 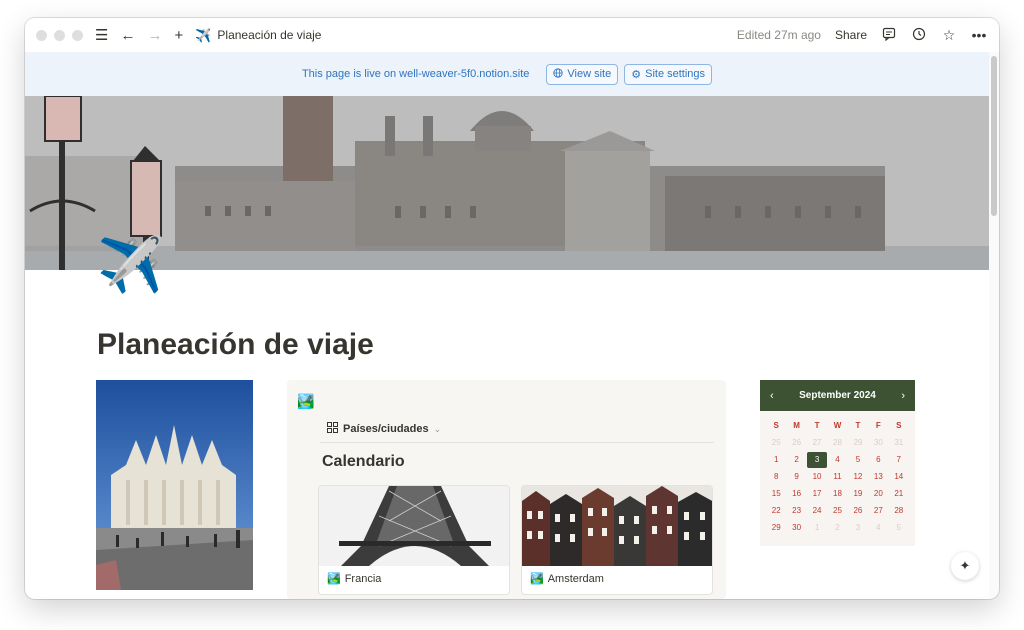 I want to click on gallery-card-title: 🏞️ Francia, so click(x=354, y=579).